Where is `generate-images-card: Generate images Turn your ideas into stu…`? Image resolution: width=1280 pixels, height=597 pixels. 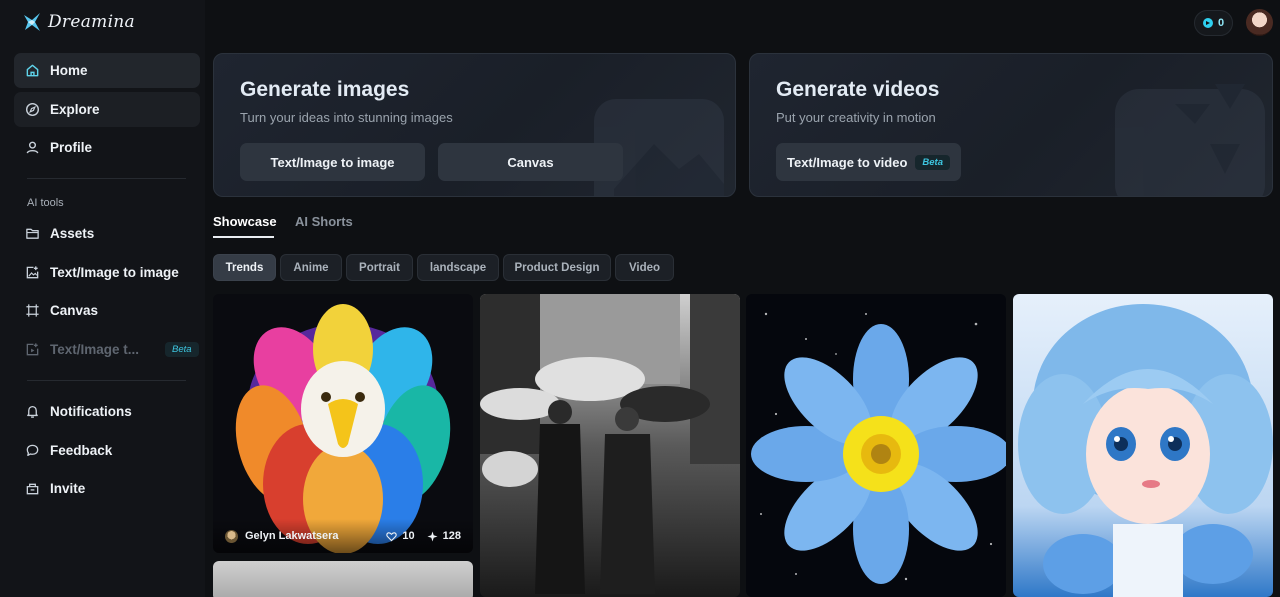 generate-images-card: Generate images Turn your ideas into stu… is located at coordinates (474, 125).